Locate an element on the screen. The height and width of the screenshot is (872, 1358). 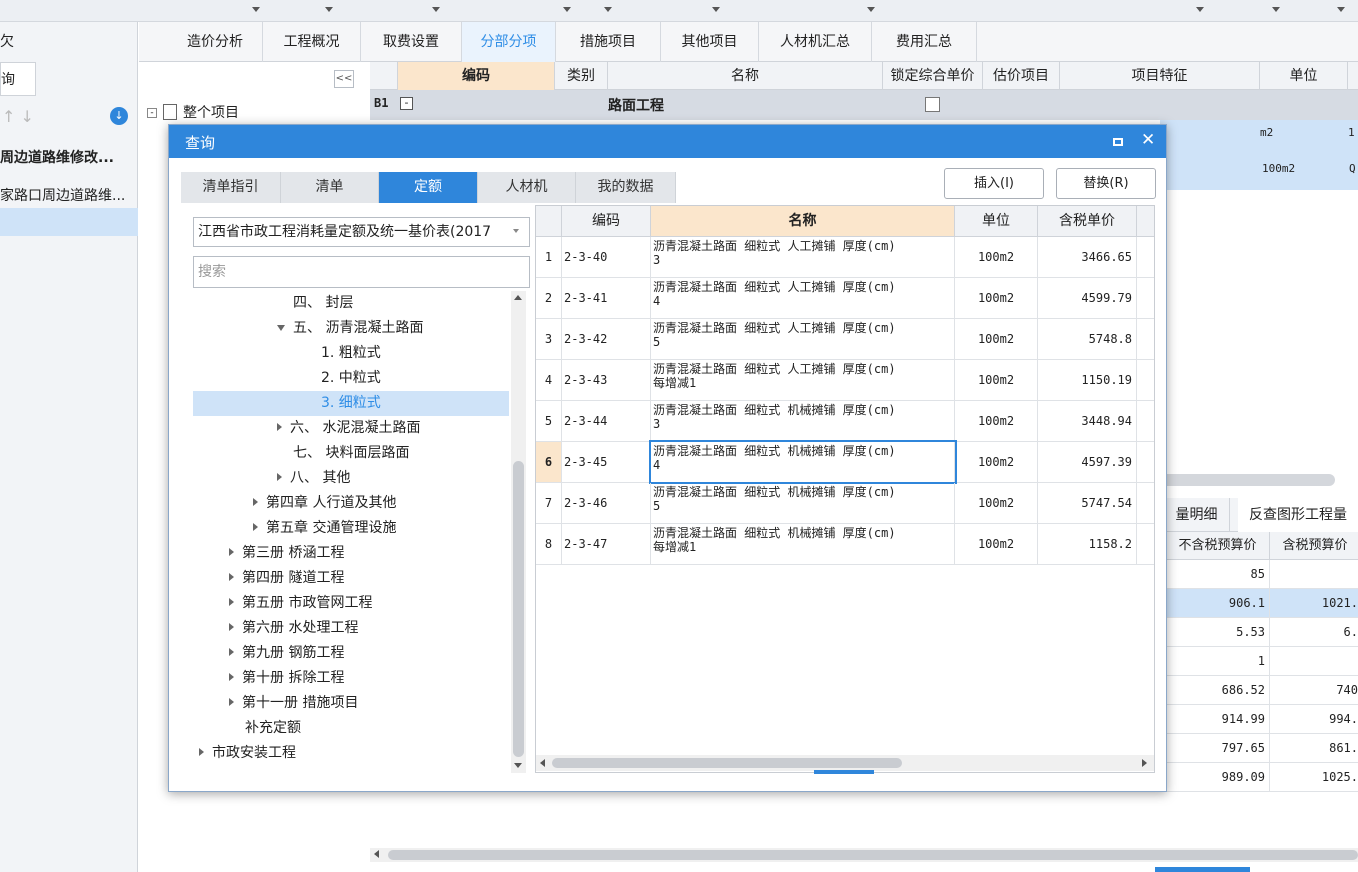
tab-measures: 措施项目 is located at coordinates (608, 42).